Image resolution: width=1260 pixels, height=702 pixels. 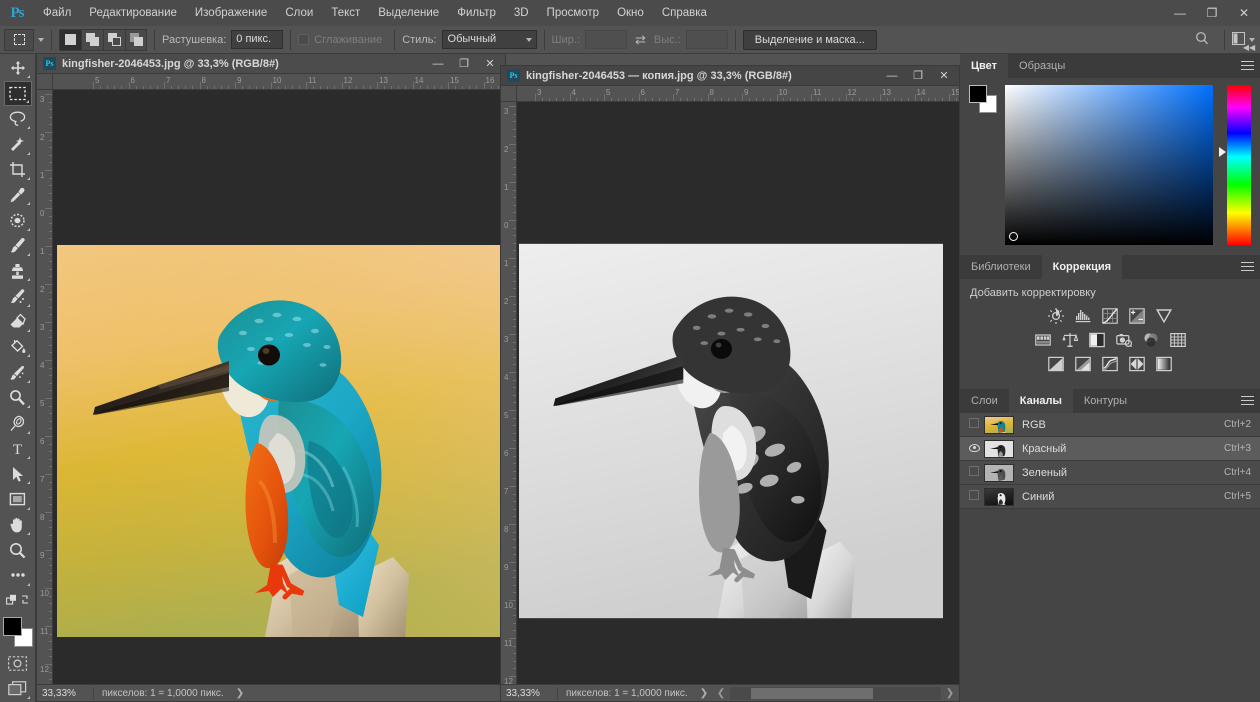 I want to click on menu-item-filter: Фильтр, so click(x=476, y=13).